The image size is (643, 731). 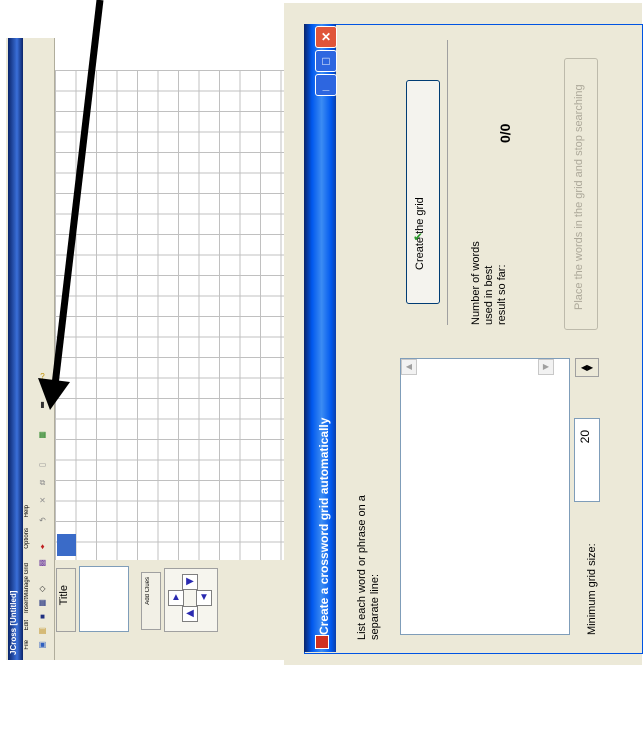 What do you see at coordinates (362, 567) in the screenshot?
I see `instructions-line-1: List each word or phrase on a` at bounding box center [362, 567].